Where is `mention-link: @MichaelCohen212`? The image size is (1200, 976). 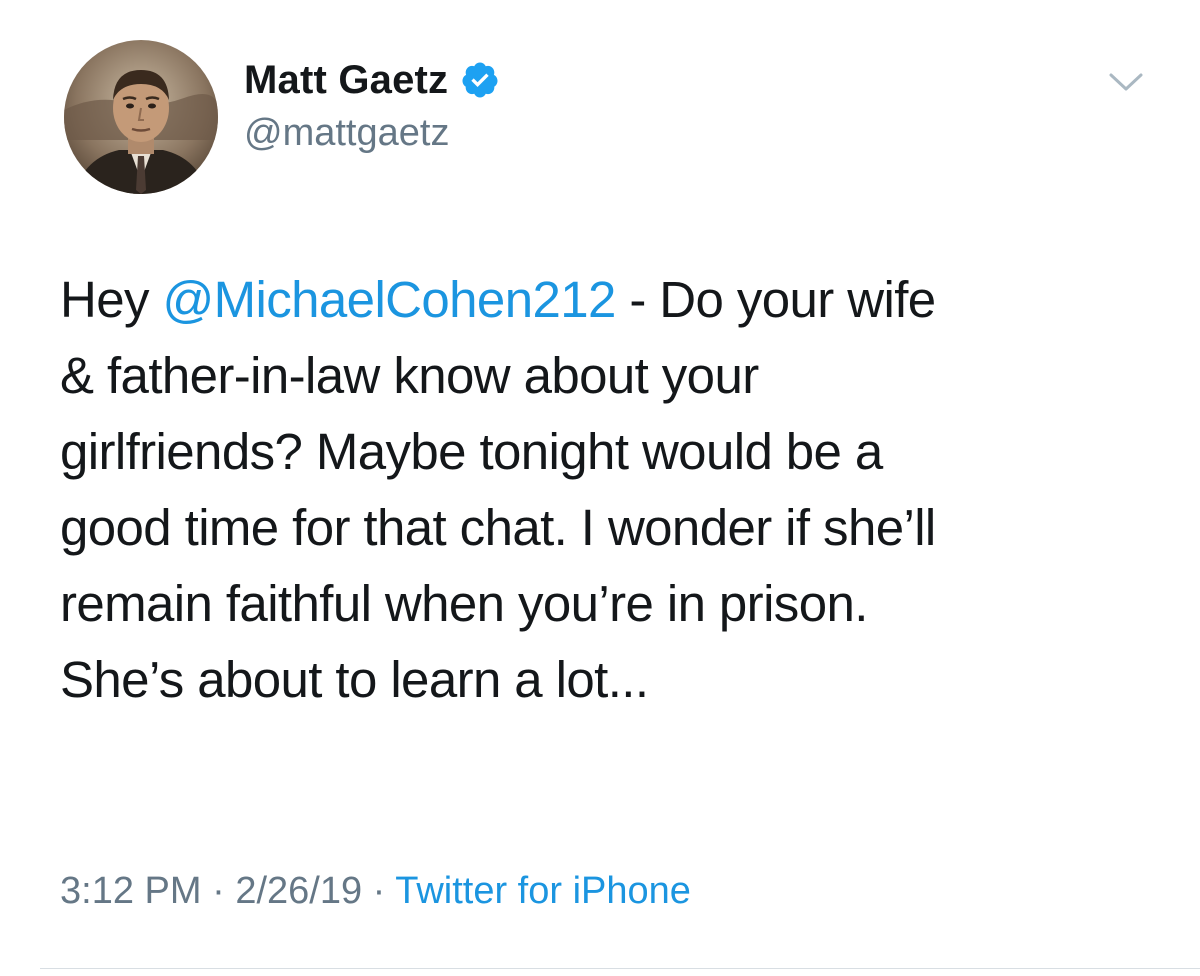
mention-link: @MichaelCohen212 is located at coordinates (389, 299).